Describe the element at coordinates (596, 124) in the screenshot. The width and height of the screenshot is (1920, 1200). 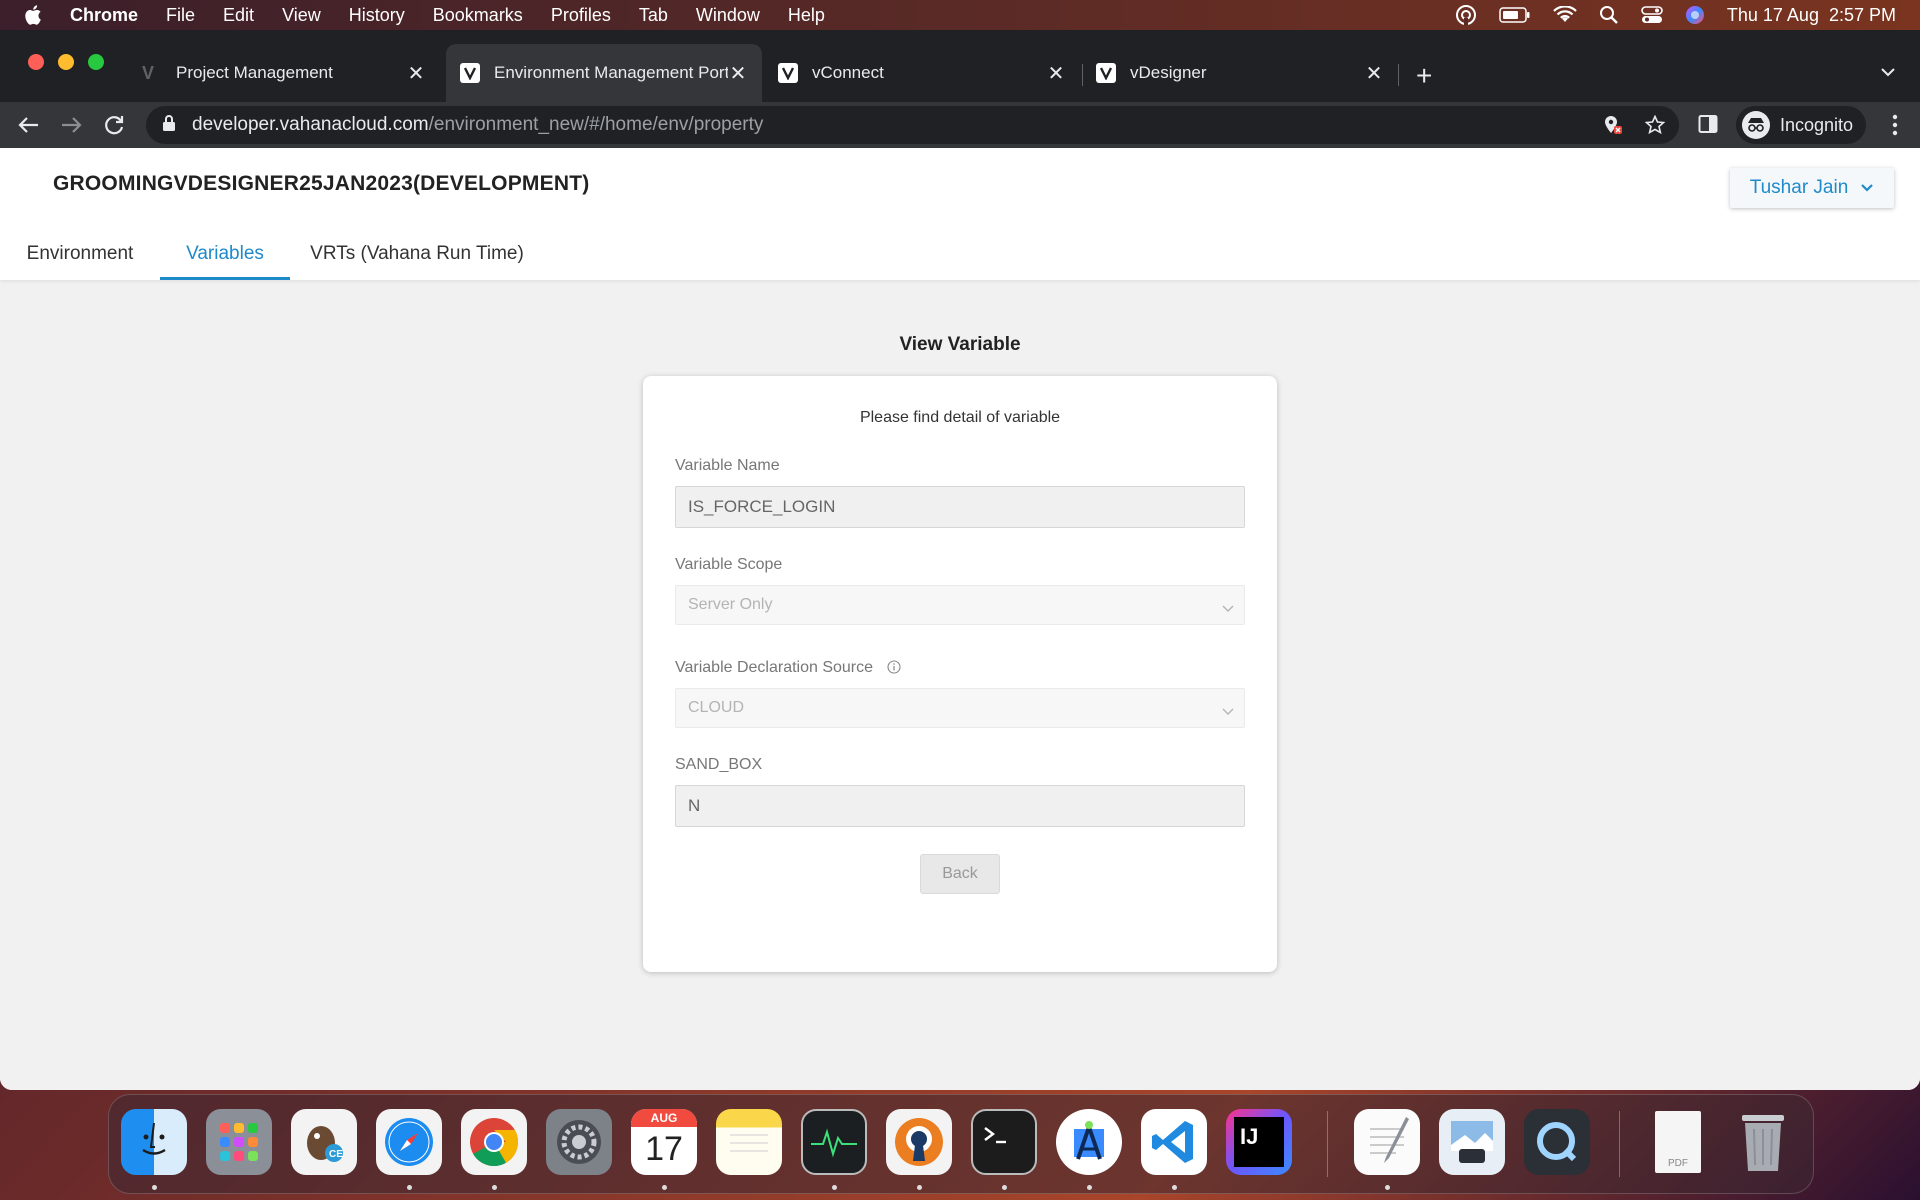
I see `url-path: /environment_new/#/home/env/property` at that location.